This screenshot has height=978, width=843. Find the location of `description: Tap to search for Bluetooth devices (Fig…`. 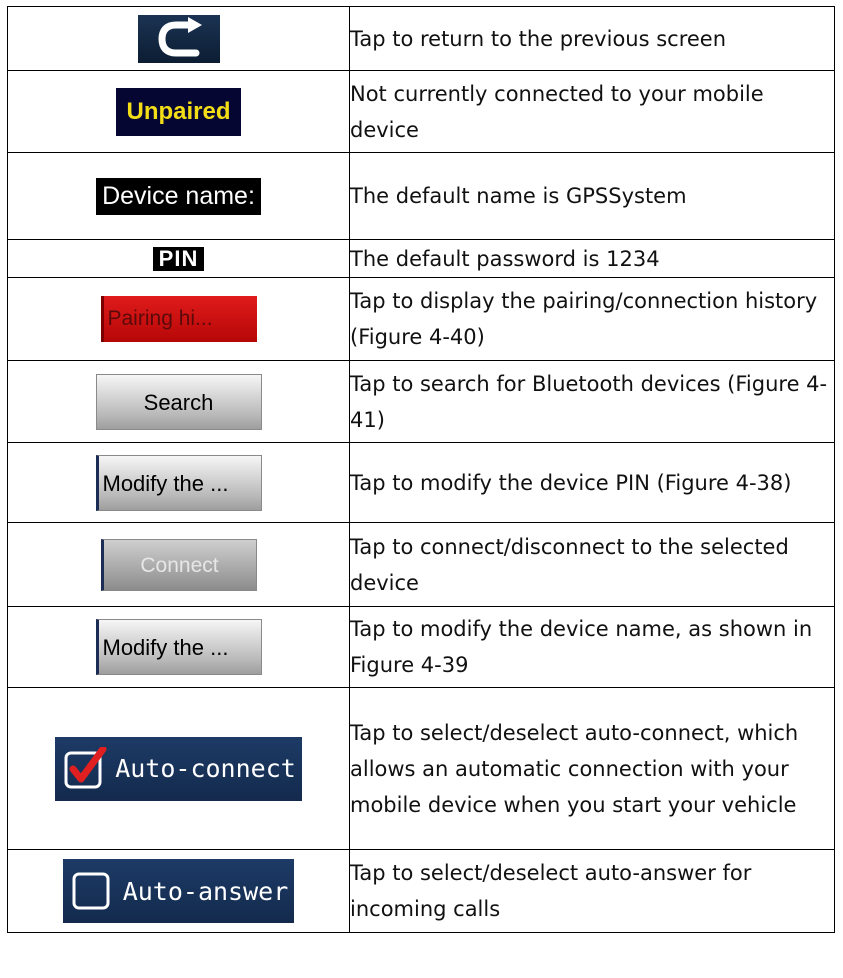

description: Tap to search for Bluetooth devices (Fig… is located at coordinates (592, 401).